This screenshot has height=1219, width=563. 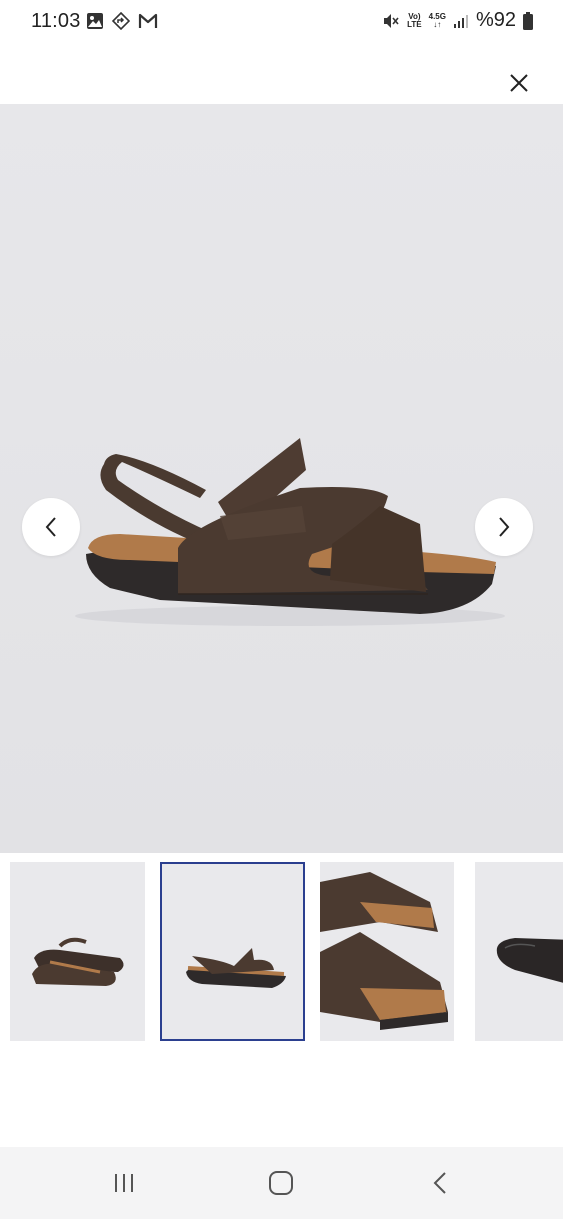 I want to click on status-system-icons: Vo) LTE 4.5G ↓↑ %92, so click(x=457, y=20).